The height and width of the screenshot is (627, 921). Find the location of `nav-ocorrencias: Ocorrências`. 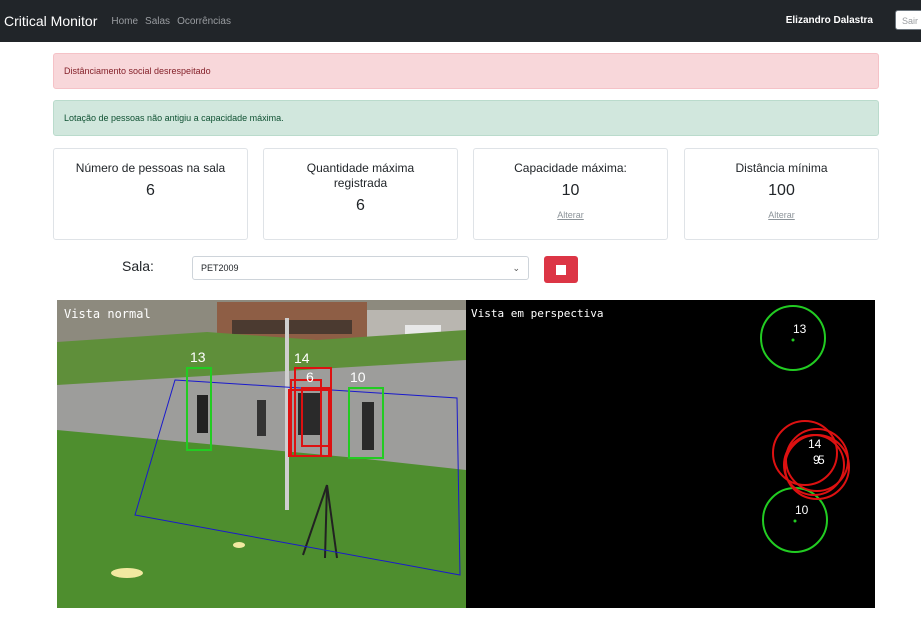

nav-ocorrencias: Ocorrências is located at coordinates (204, 21).